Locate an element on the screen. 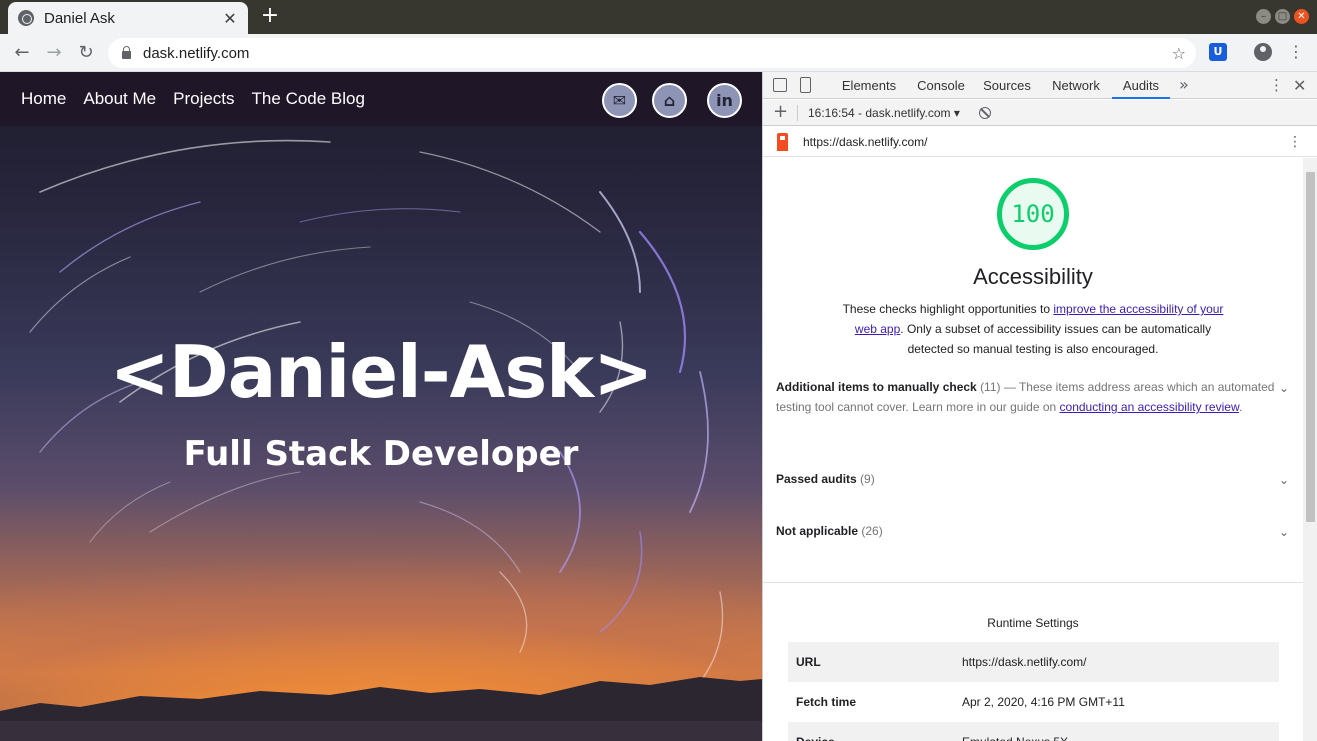  tab-elements: Elements is located at coordinates (869, 85).